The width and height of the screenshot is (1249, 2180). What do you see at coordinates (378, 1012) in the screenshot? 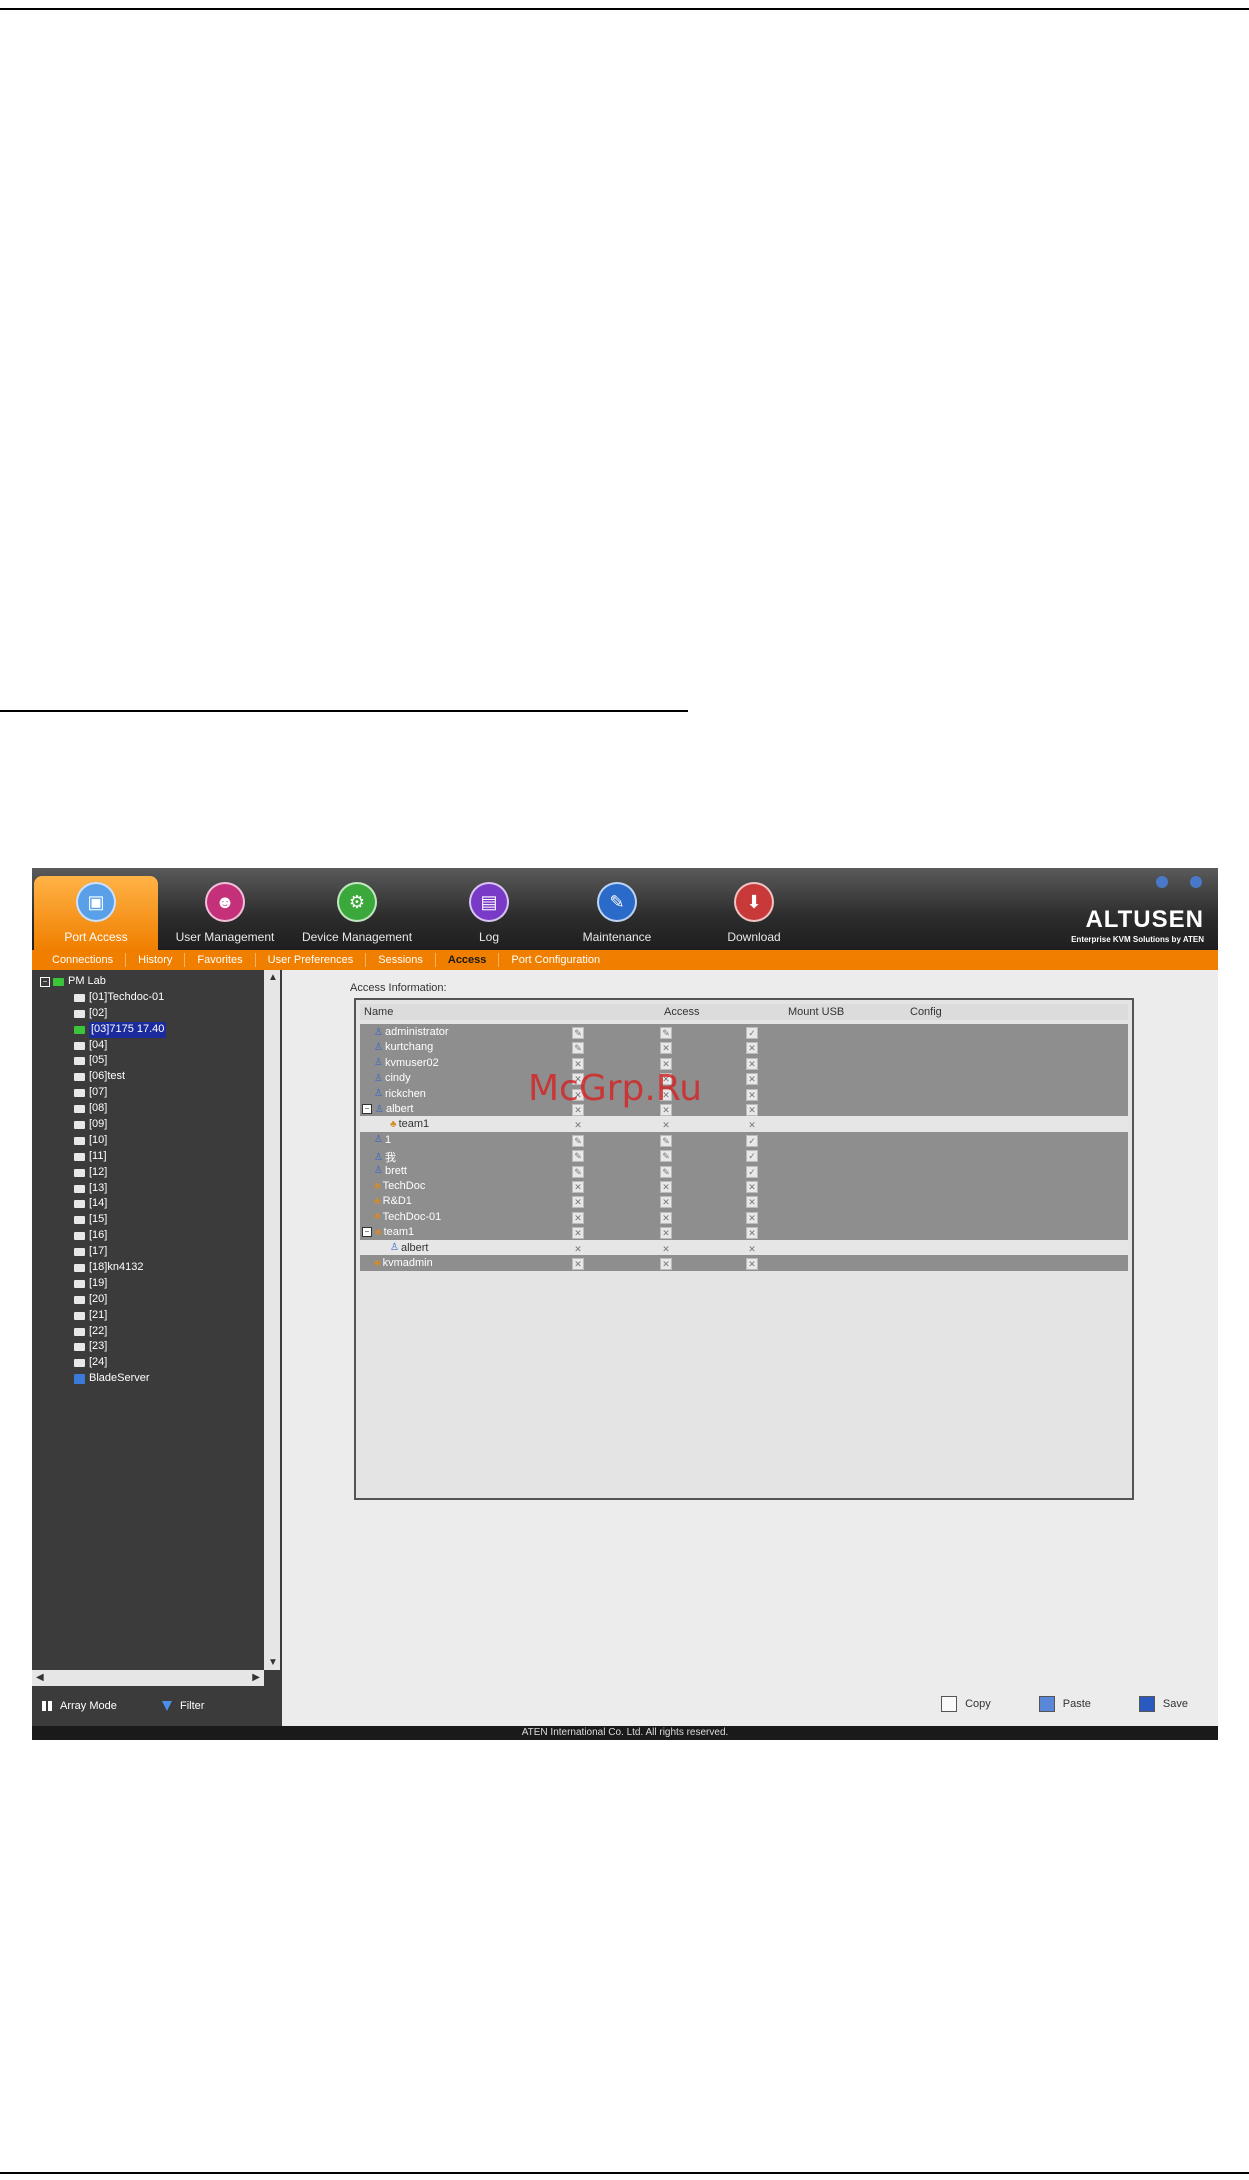
I see `col-name: Name` at bounding box center [378, 1012].